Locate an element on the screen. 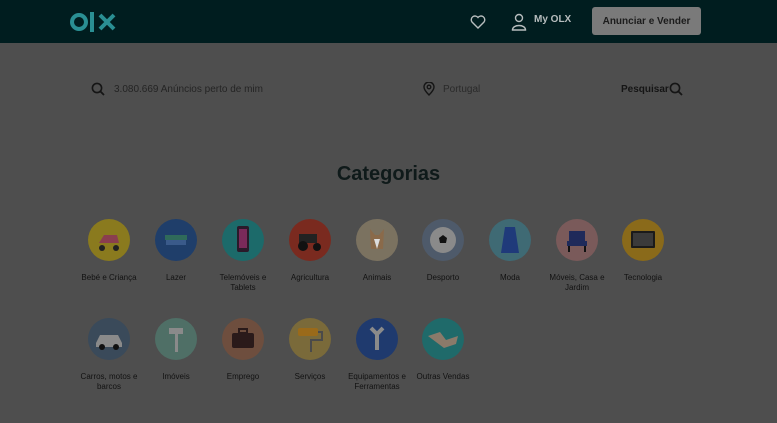 The width and height of the screenshot is (777, 423). category-label: Agricultura is located at coordinates (310, 277).